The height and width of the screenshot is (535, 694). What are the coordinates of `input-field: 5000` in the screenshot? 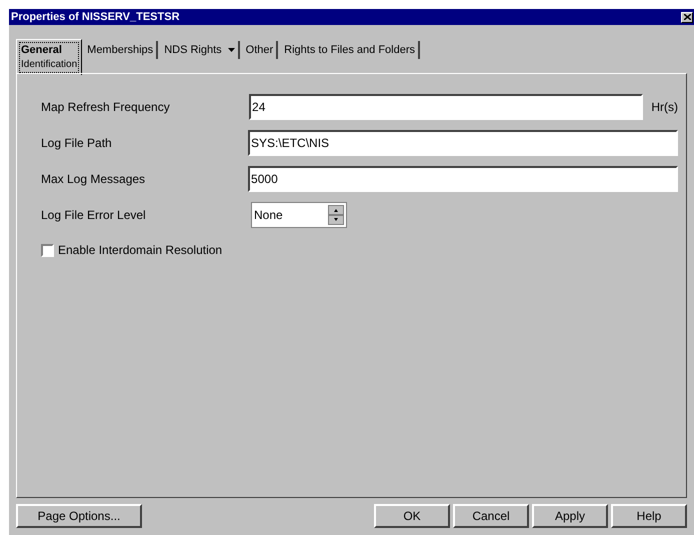 It's located at (463, 179).